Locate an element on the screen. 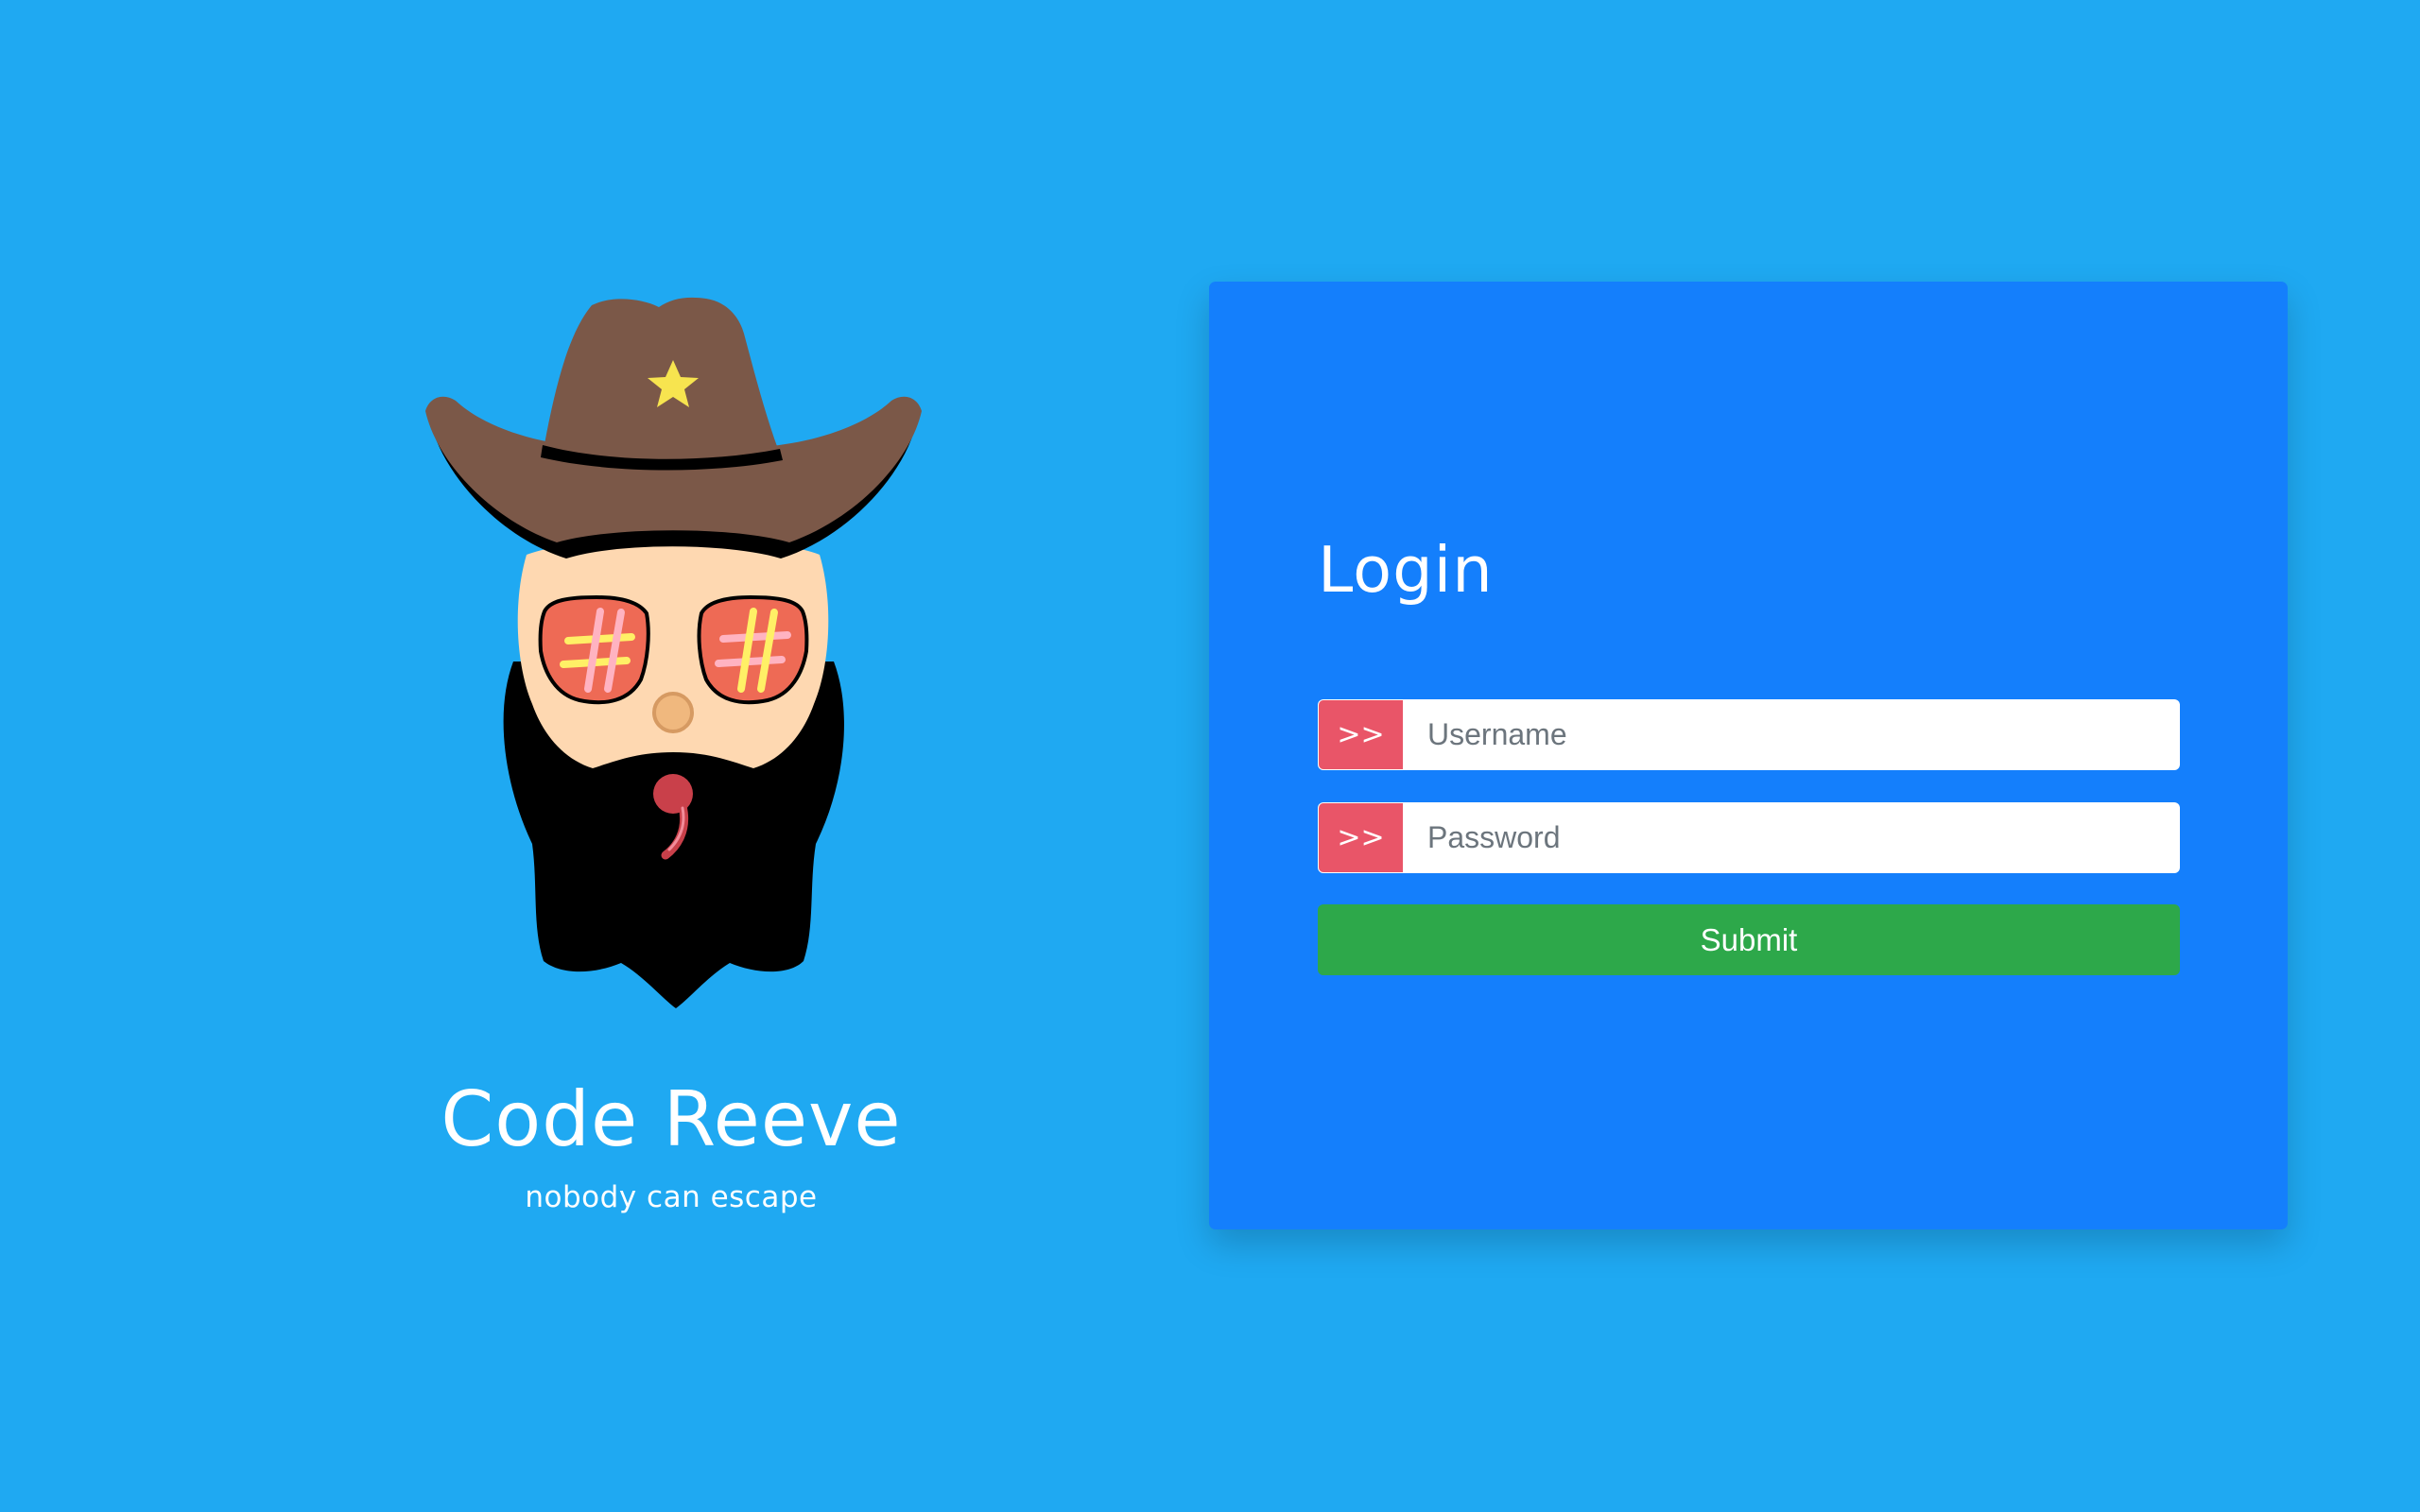  sheriff-mascot-icon is located at coordinates (673, 652).